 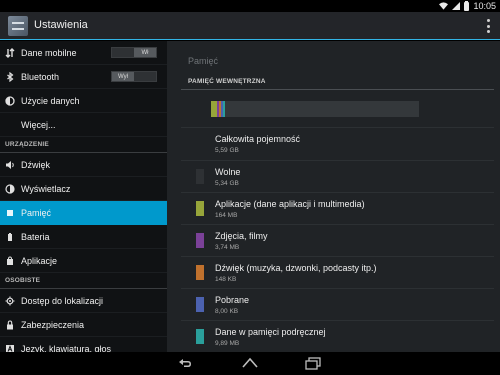 What do you see at coordinates (270, 332) in the screenshot?
I see `storage-row-name: Dane w pamięci podręcznej` at bounding box center [270, 332].